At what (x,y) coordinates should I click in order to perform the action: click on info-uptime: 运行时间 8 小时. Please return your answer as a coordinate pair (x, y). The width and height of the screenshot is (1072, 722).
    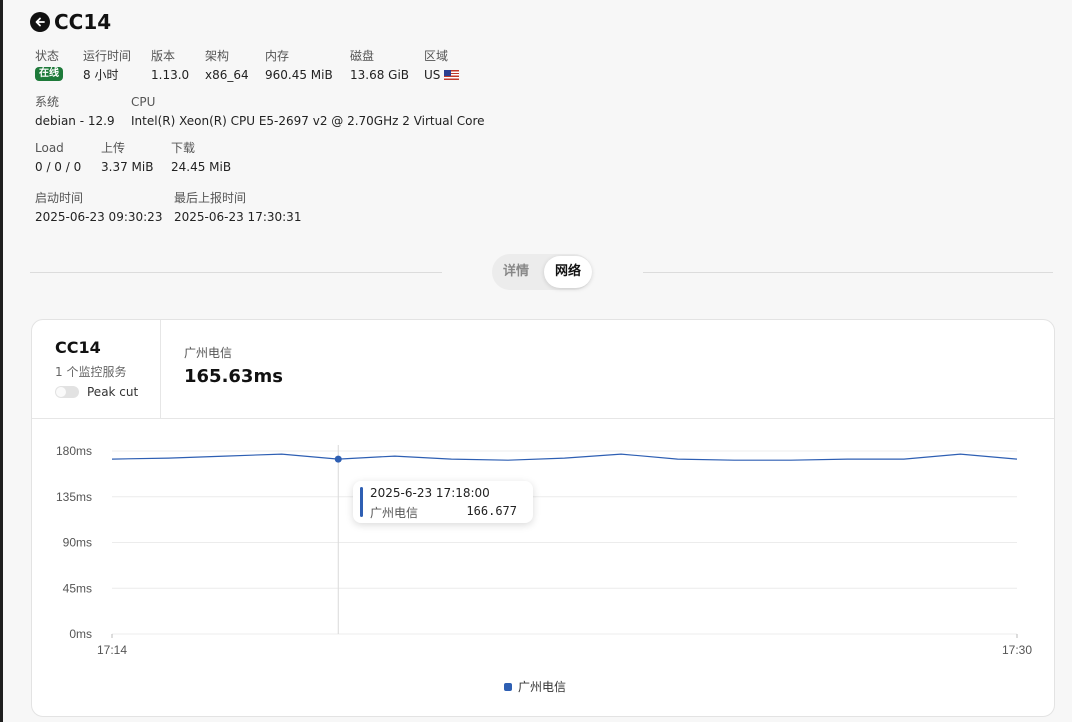
    Looking at the image, I should click on (107, 65).